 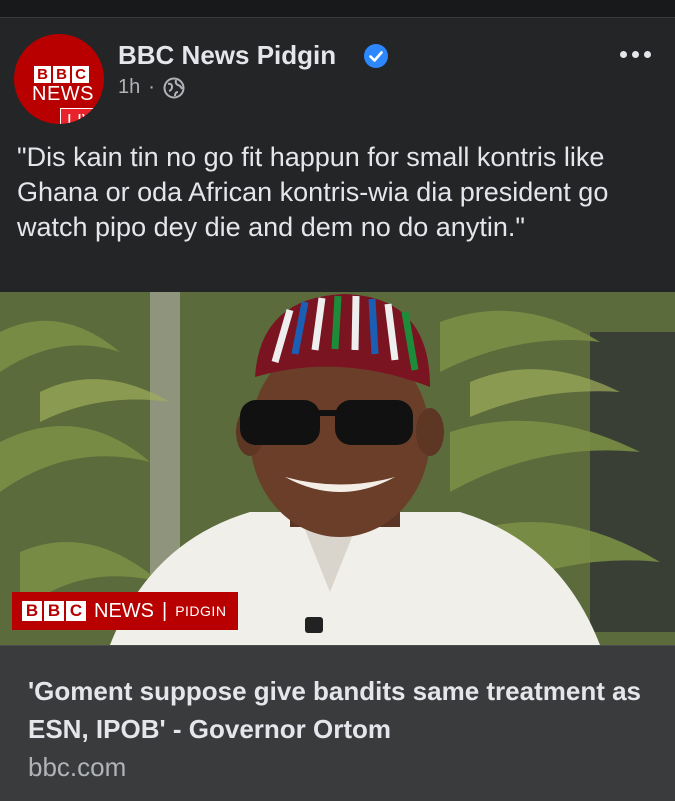 I want to click on bbc-logo: B B C, so click(x=61, y=74).